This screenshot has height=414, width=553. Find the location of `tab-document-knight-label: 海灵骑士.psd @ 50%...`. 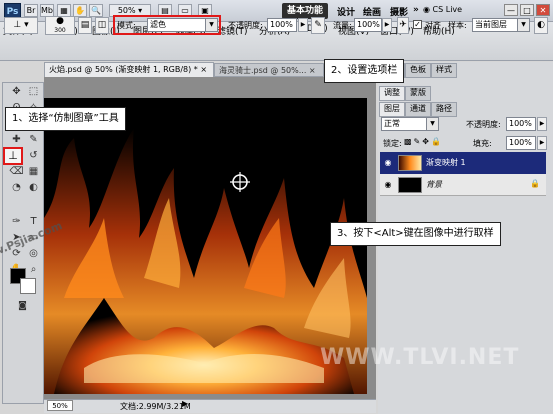

tab-document-knight-label: 海灵骑士.psd @ 50%... is located at coordinates (263, 70).